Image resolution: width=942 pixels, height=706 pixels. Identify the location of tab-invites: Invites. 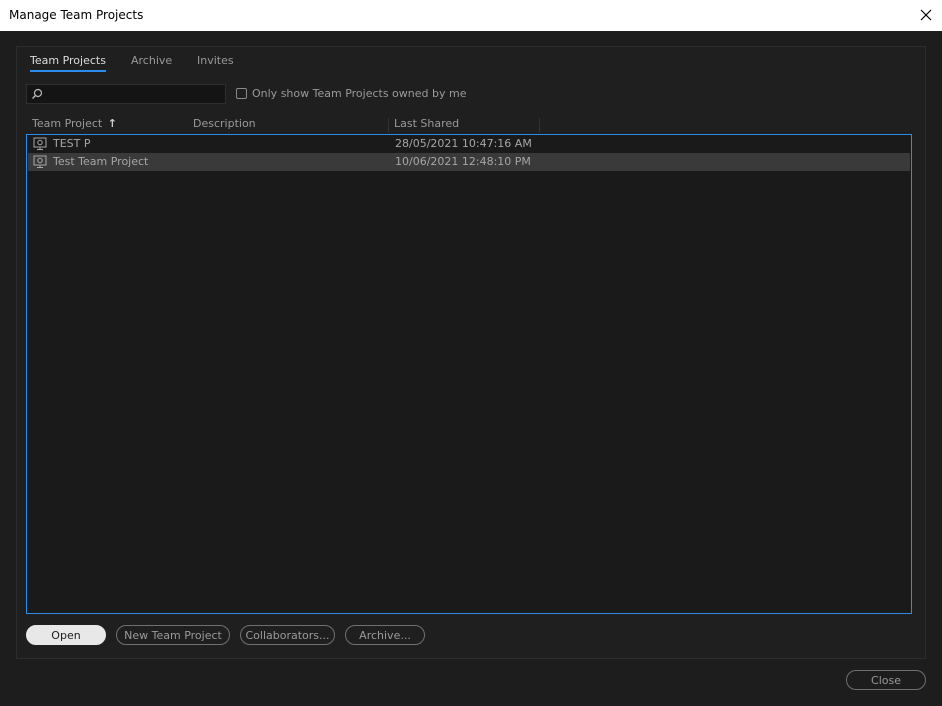
(215, 62).